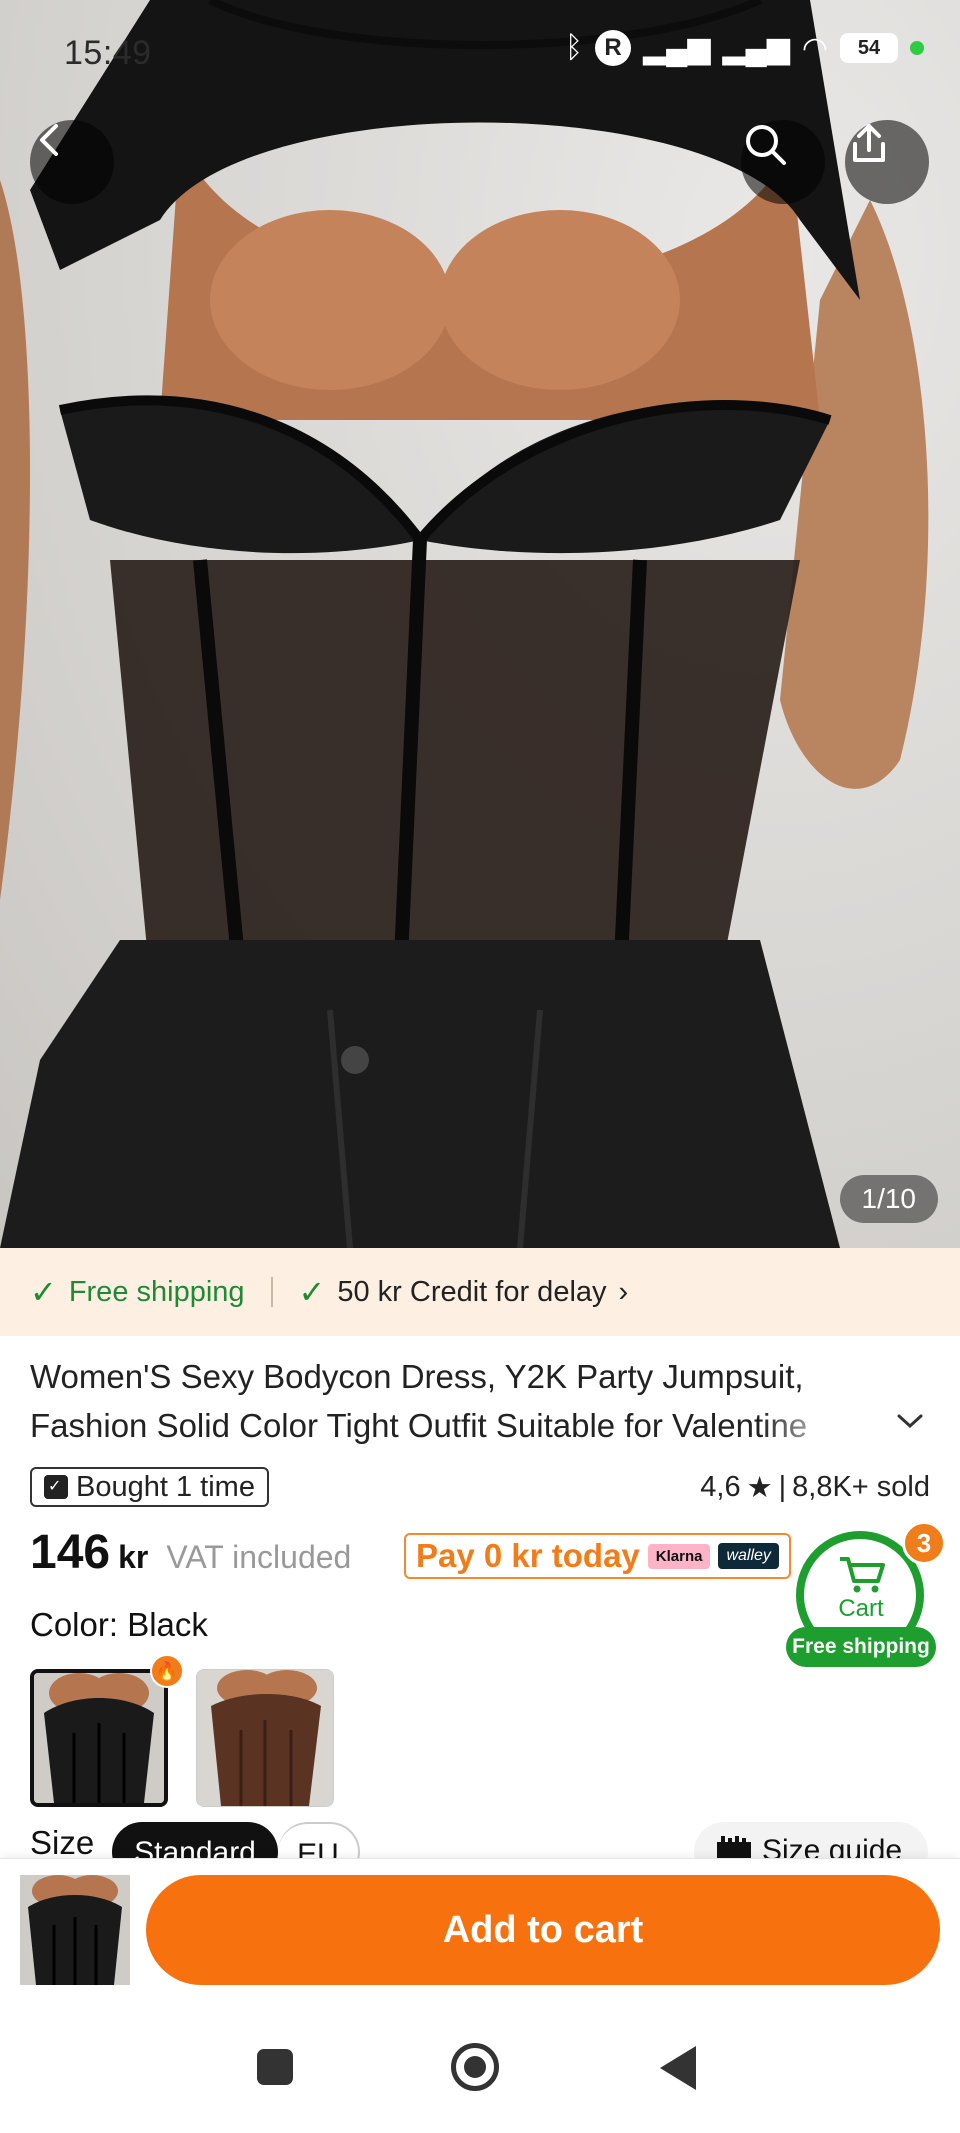 This screenshot has width=960, height=2133. Describe the element at coordinates (756, 48) in the screenshot. I see `signal-icon-2: ▂▄▆` at that location.